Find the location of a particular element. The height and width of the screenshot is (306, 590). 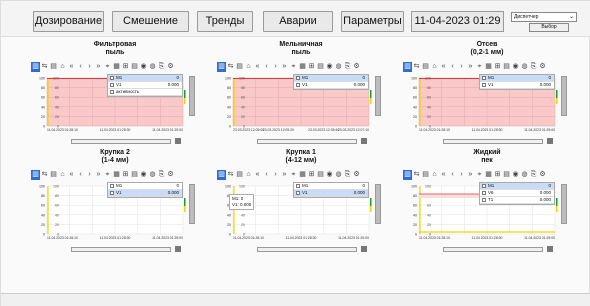

legend-row: T1 0.000 is located at coordinates (517, 200).